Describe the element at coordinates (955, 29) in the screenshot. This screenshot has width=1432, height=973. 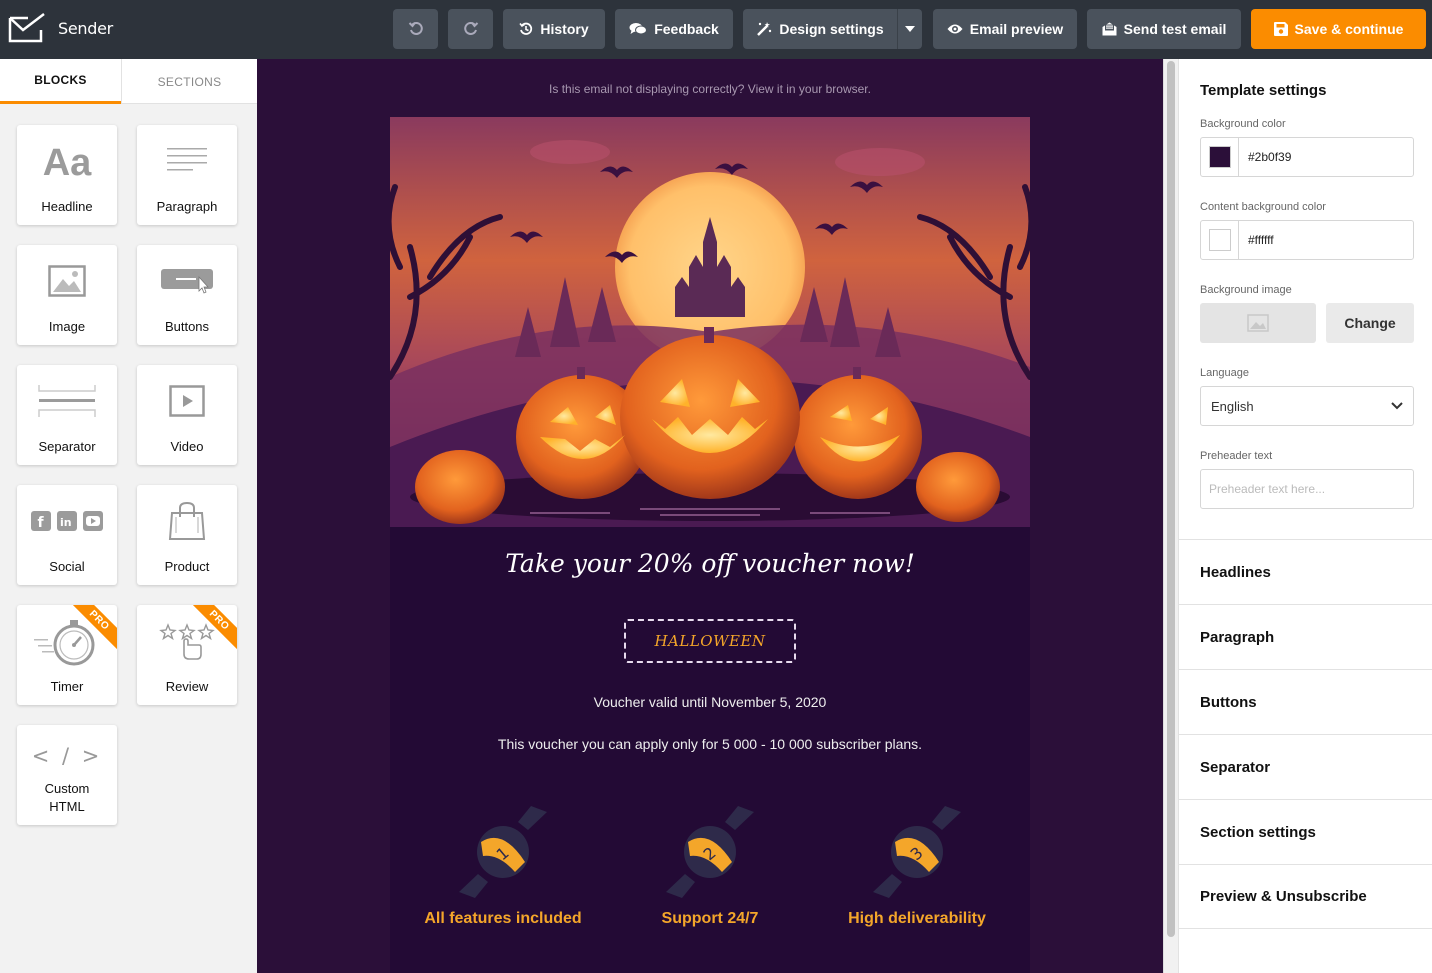
I see `eye-icon` at that location.